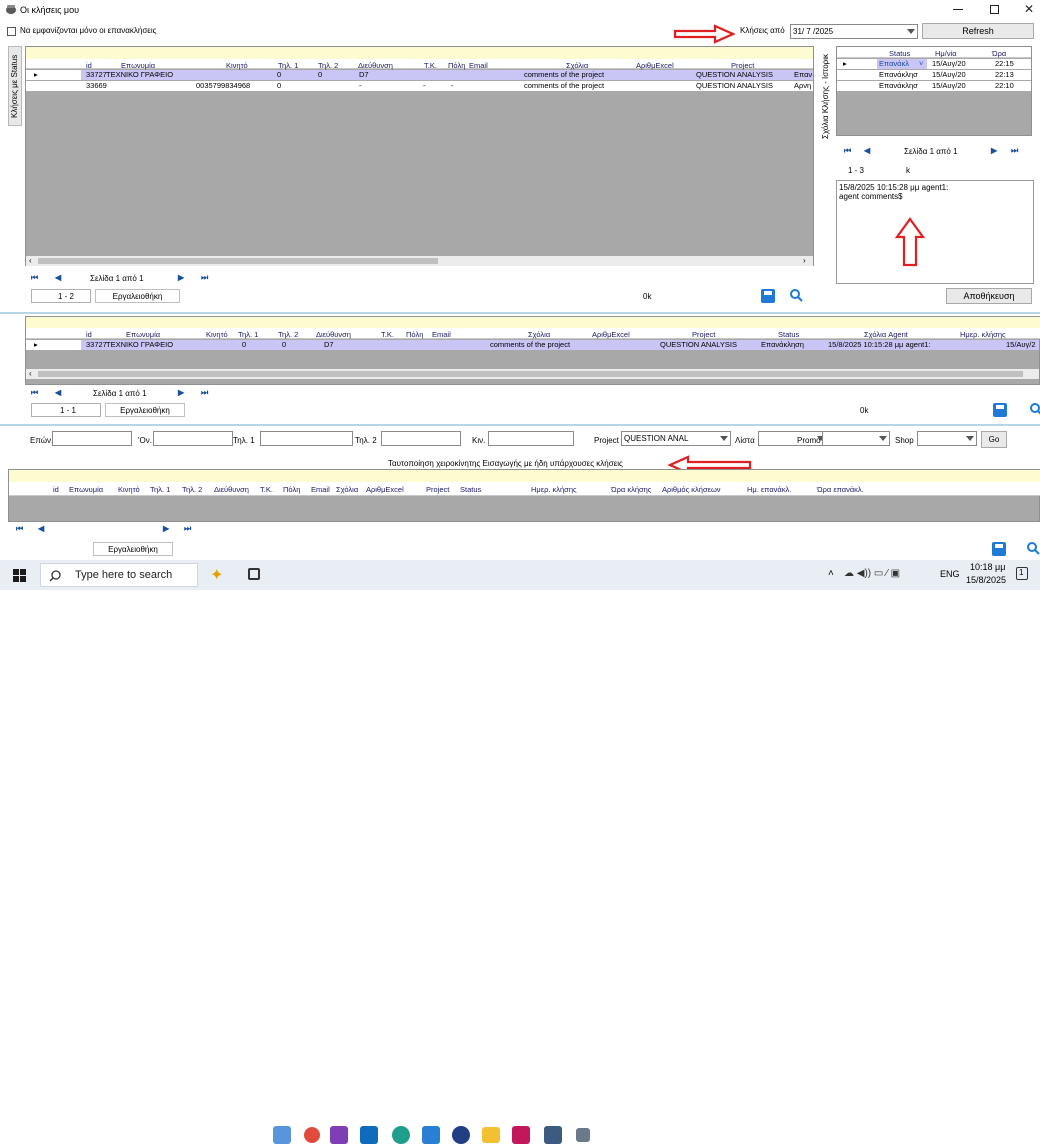 This screenshot has width=1040, height=1144. What do you see at coordinates (999, 53) in the screenshot?
I see `col-header: Ώρα` at bounding box center [999, 53].